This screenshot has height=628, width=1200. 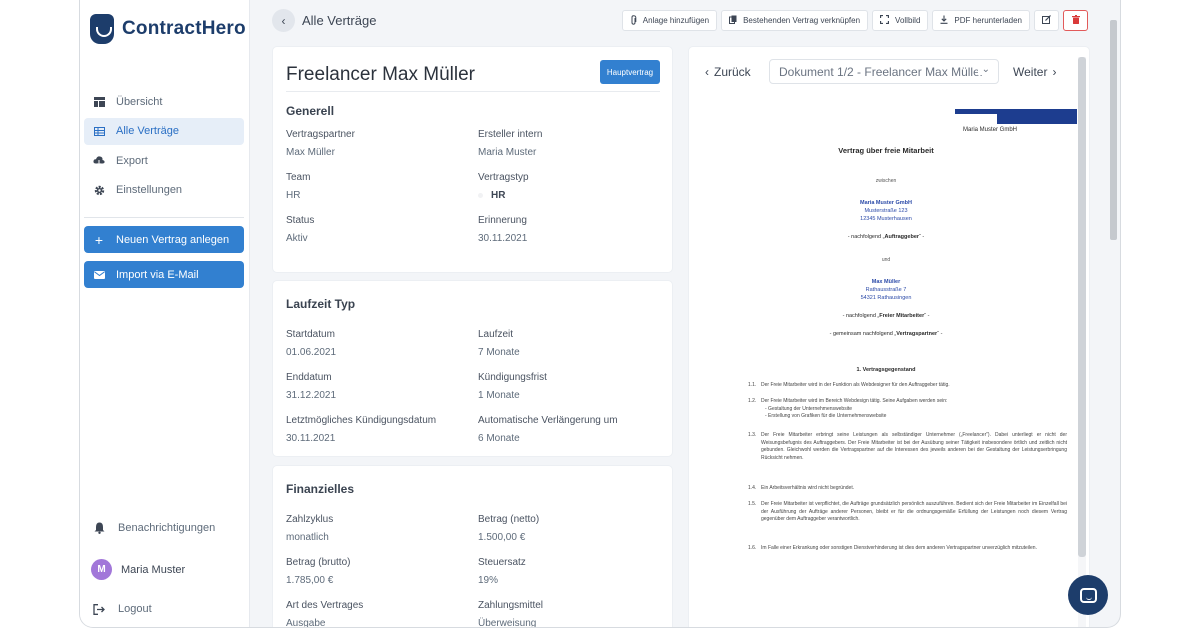 I want to click on document-scrollbar-thumb, so click(x=1082, y=307).